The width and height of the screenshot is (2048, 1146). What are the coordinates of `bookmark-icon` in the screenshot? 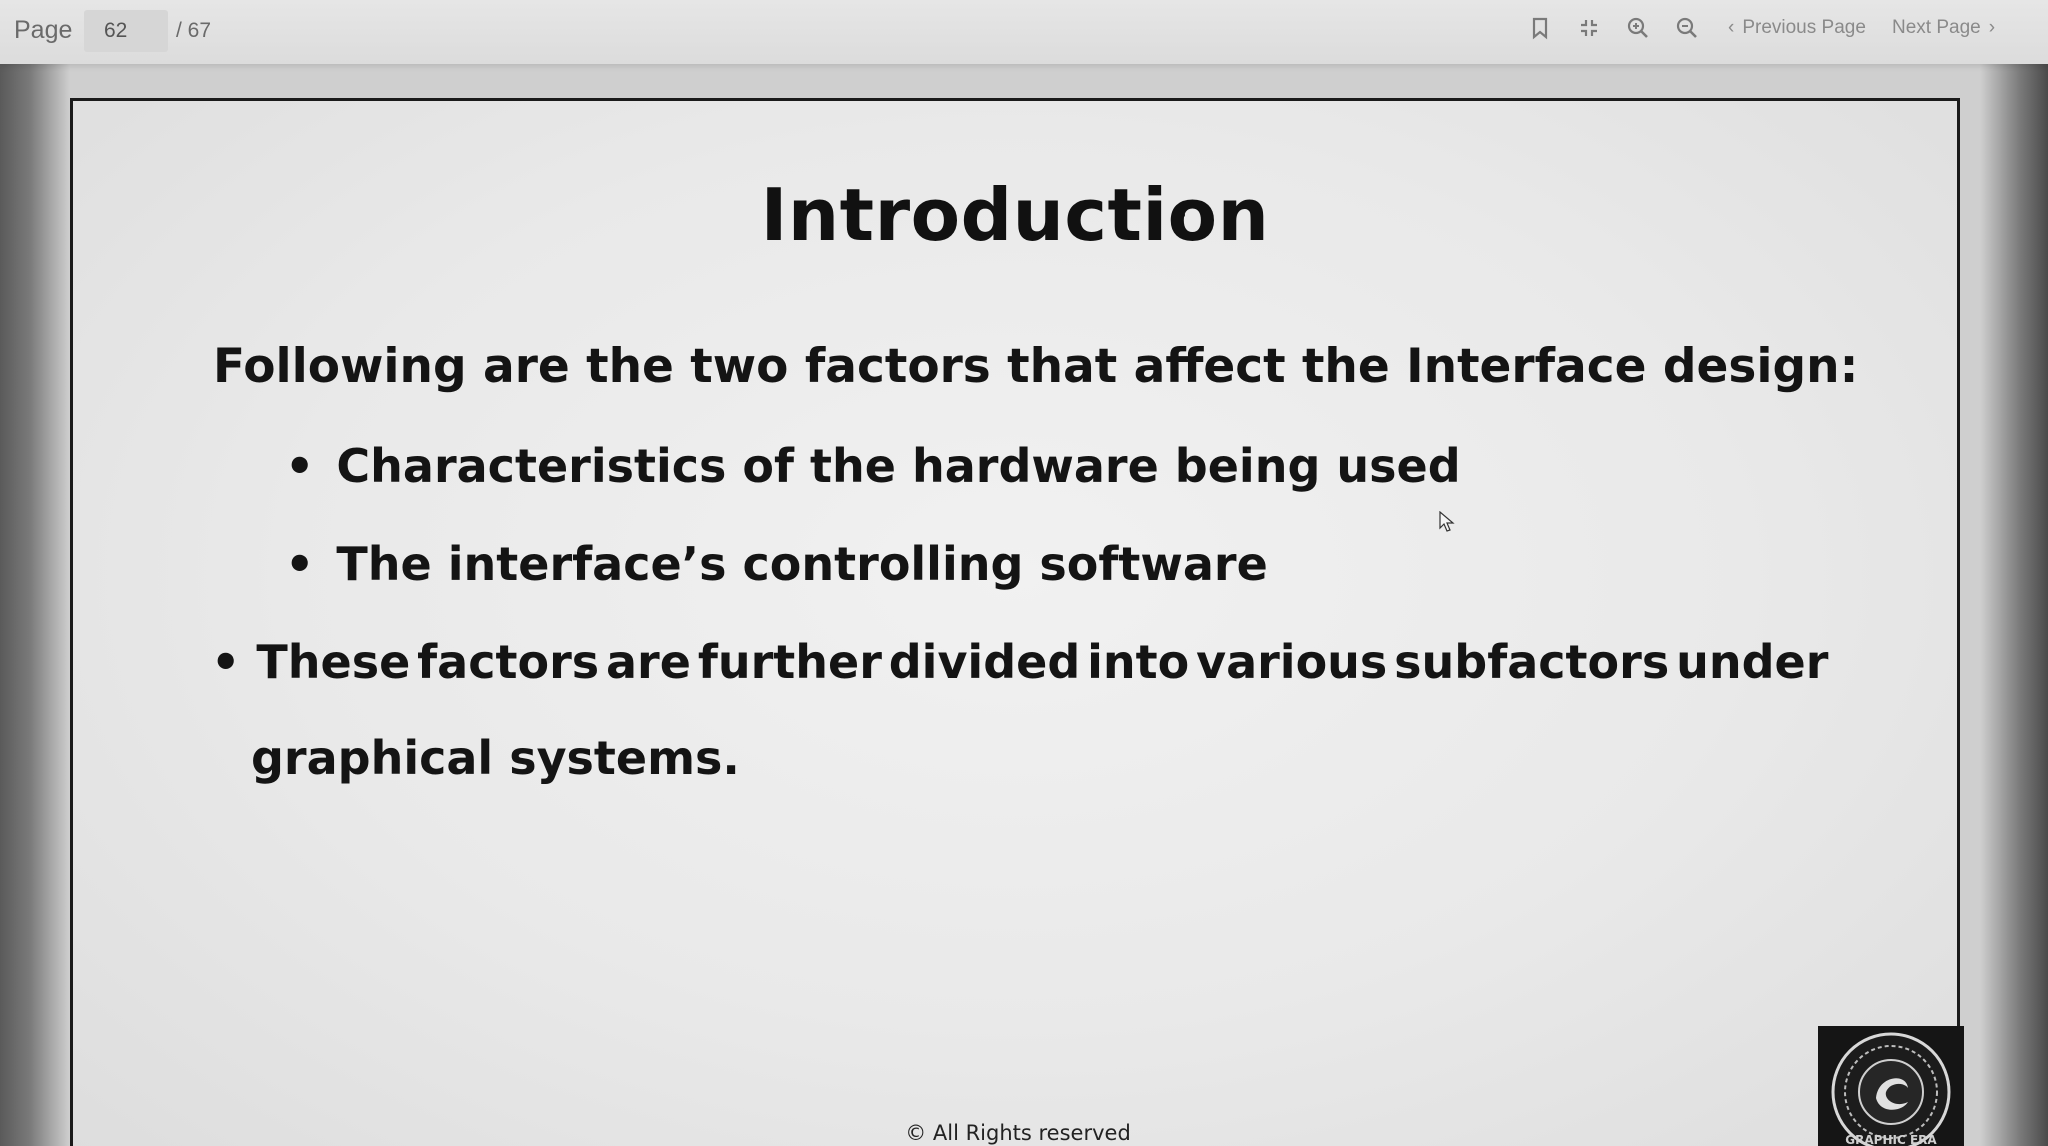 It's located at (1540, 28).